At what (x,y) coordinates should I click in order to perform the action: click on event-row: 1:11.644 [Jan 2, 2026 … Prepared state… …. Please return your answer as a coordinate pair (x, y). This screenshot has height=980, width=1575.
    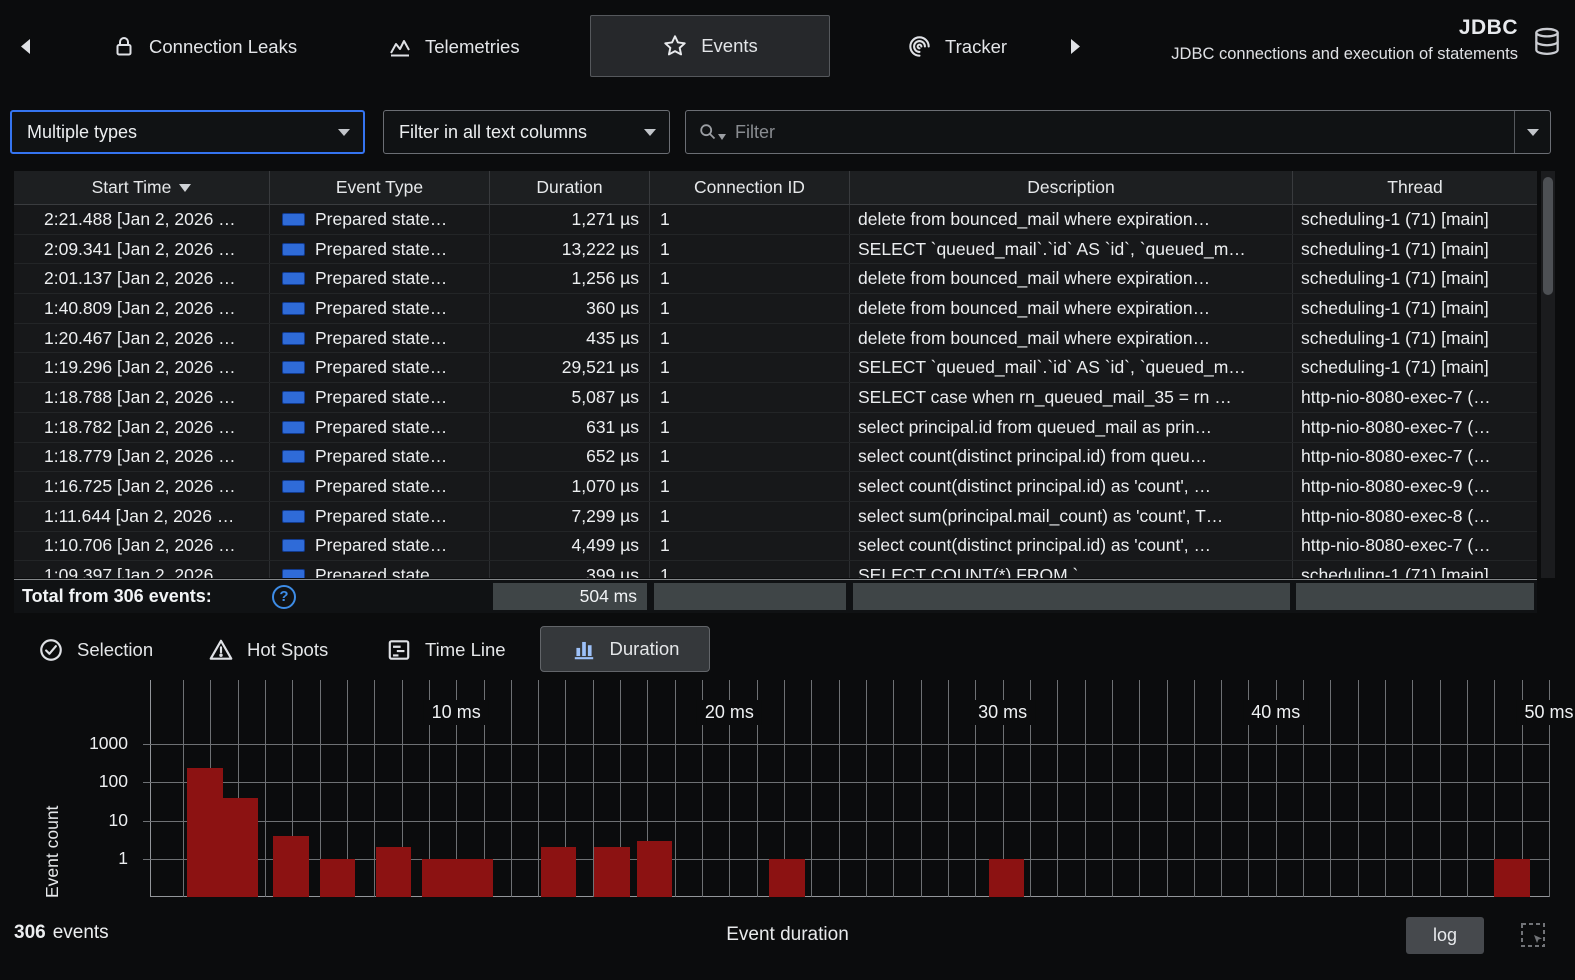
    Looking at the image, I should click on (775, 516).